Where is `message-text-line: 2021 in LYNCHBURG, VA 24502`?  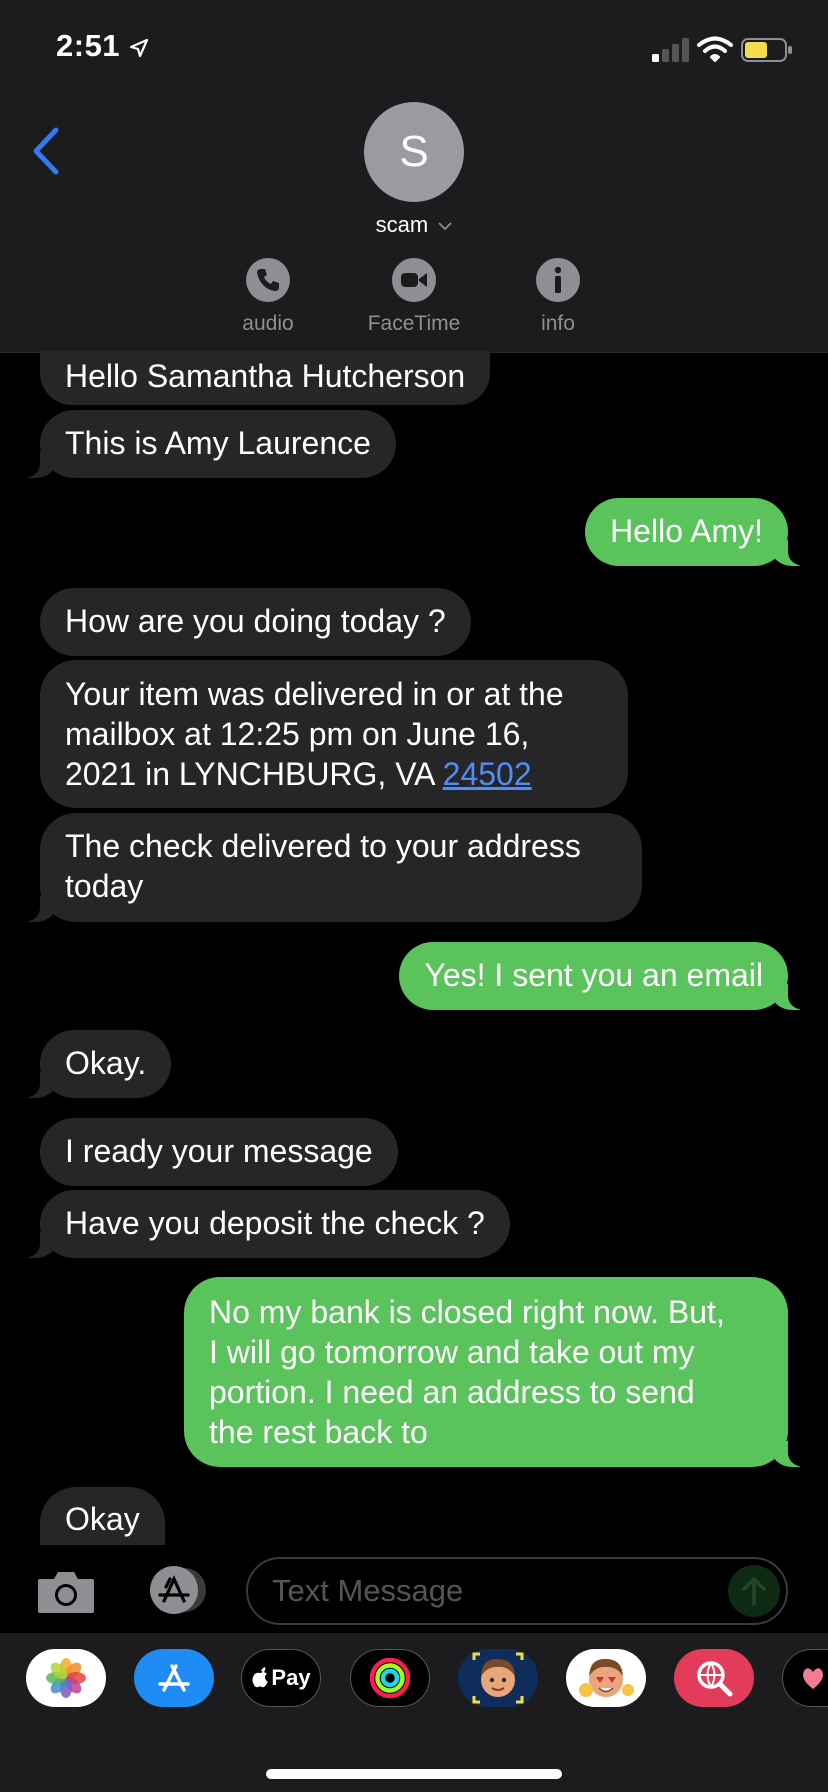 message-text-line: 2021 in LYNCHBURG, VA 24502 is located at coordinates (334, 774).